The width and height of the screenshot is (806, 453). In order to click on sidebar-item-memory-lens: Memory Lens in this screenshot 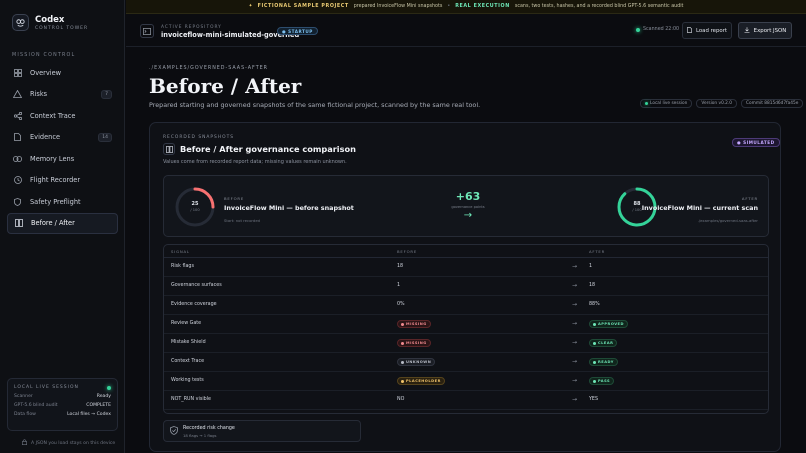, I will do `click(62, 159)`.